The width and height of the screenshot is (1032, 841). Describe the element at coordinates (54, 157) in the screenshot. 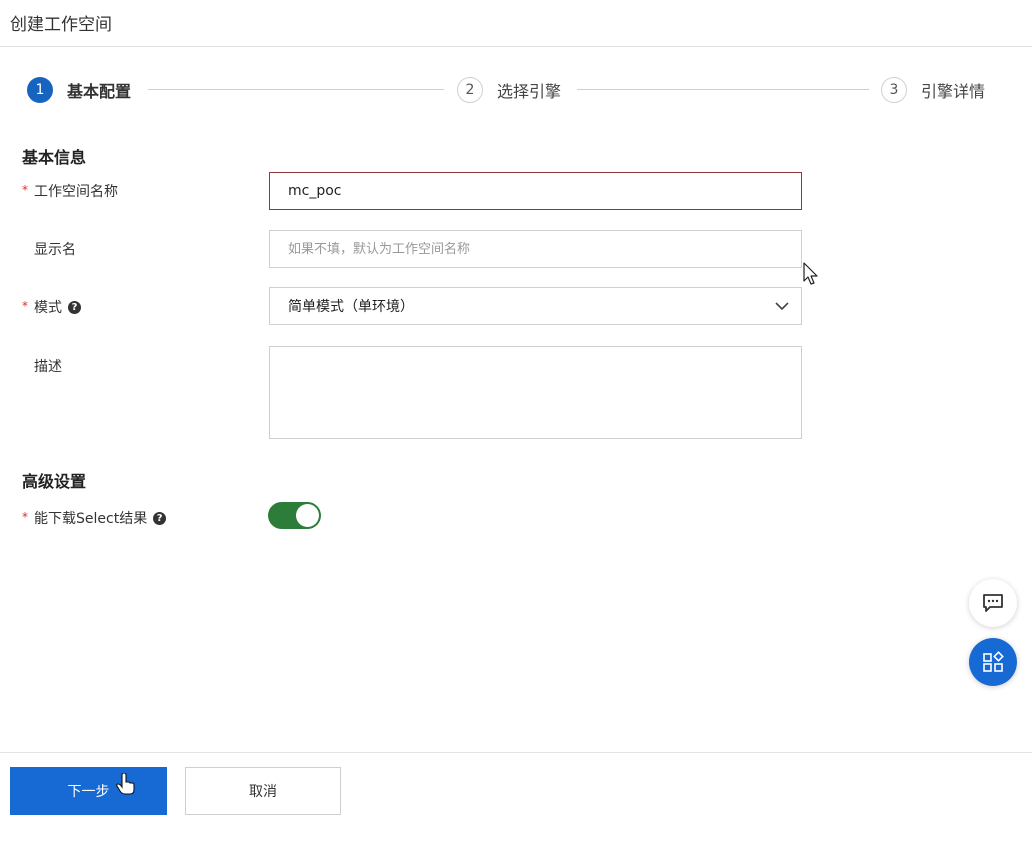

I see `basic-info-title: 基本信息` at that location.